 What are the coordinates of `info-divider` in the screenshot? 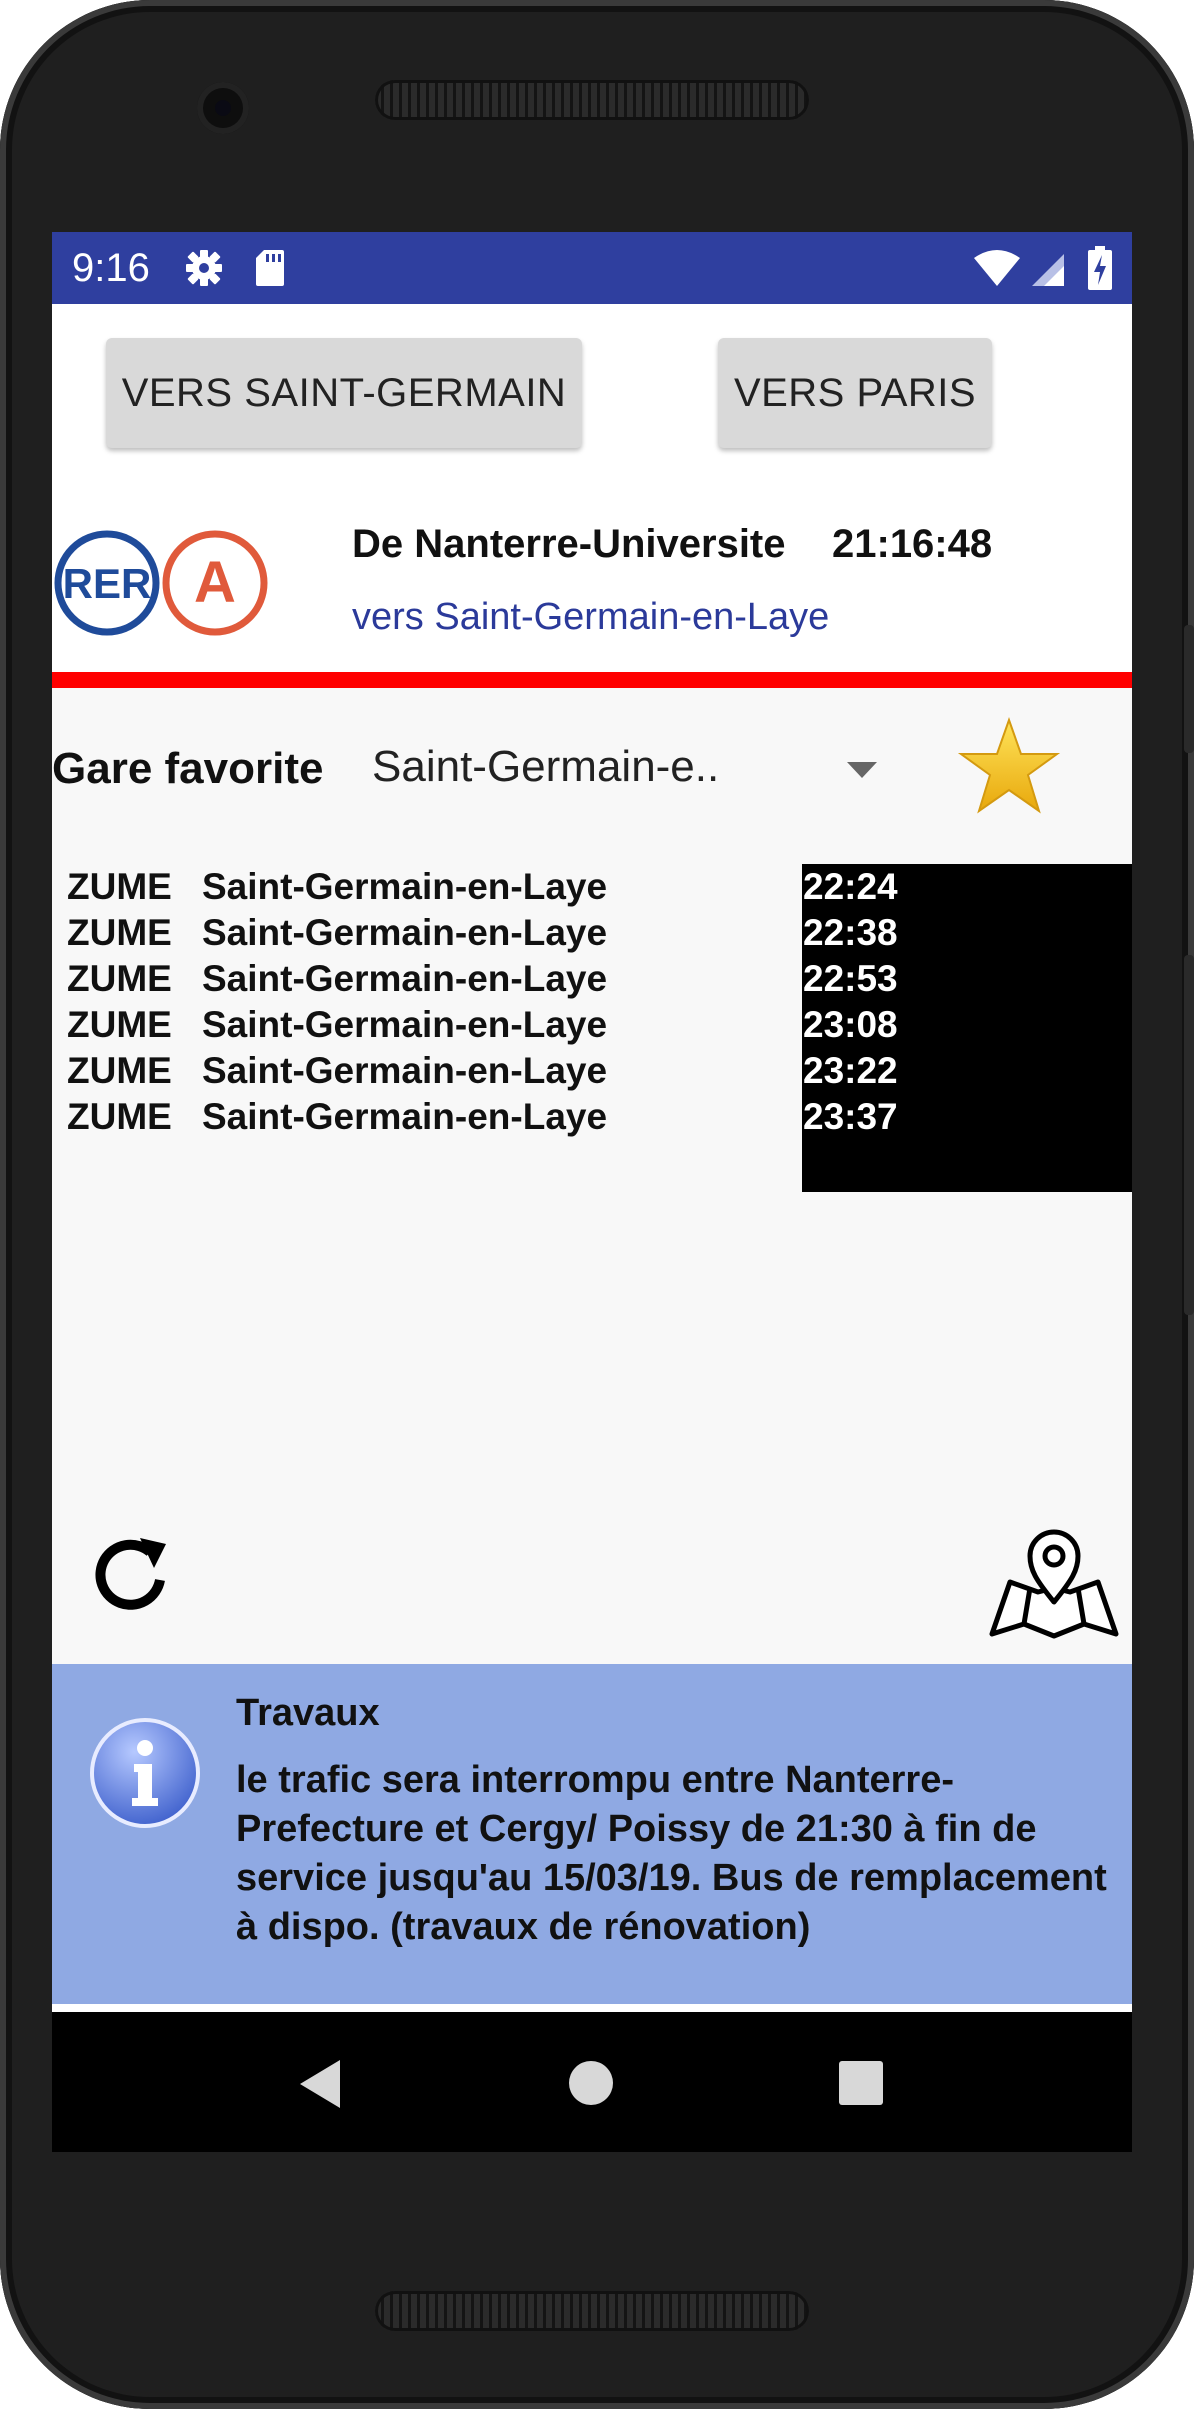 It's located at (592, 2008).